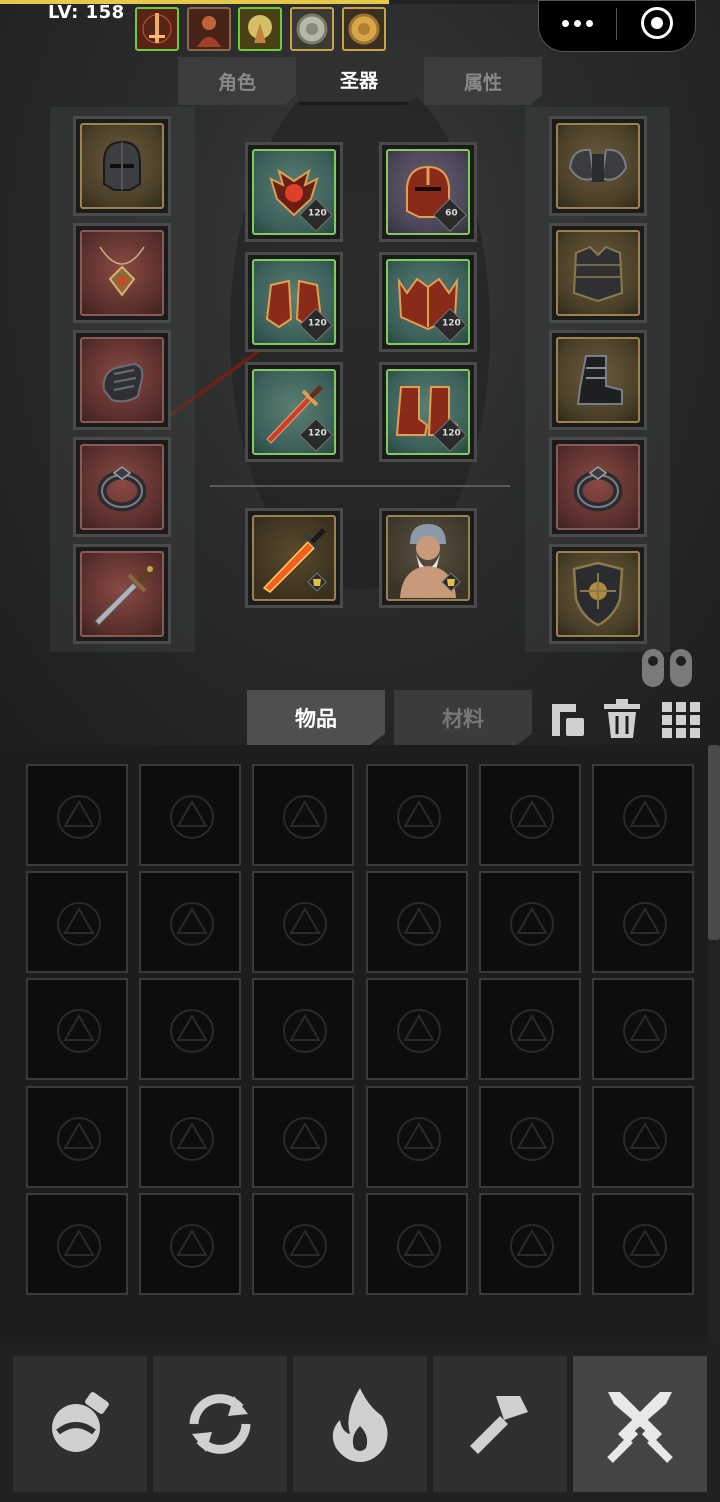 The width and height of the screenshot is (720, 1502). Describe the element at coordinates (294, 558) in the screenshot. I see `special-slot-fire-sword` at that location.